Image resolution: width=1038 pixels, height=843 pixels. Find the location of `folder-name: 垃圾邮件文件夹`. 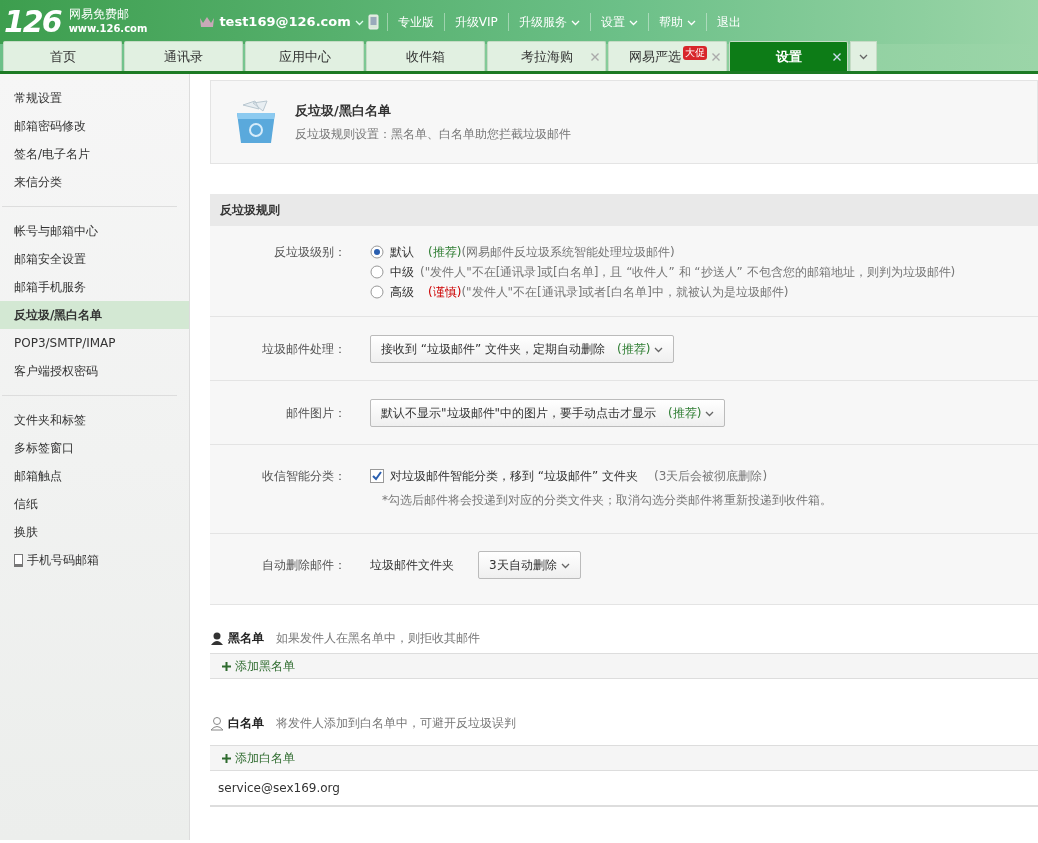

folder-name: 垃圾邮件文件夹 is located at coordinates (412, 565).